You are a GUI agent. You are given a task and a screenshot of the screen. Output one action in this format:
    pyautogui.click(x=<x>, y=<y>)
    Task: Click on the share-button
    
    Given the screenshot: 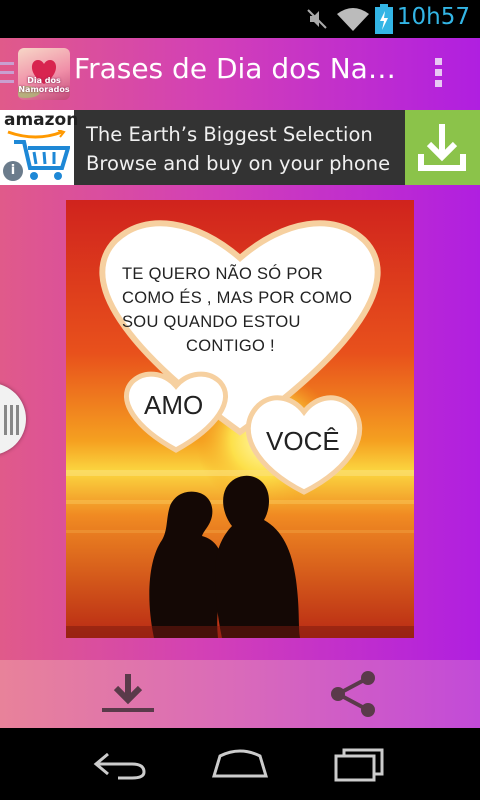 What is the action you would take?
    pyautogui.click(x=353, y=694)
    